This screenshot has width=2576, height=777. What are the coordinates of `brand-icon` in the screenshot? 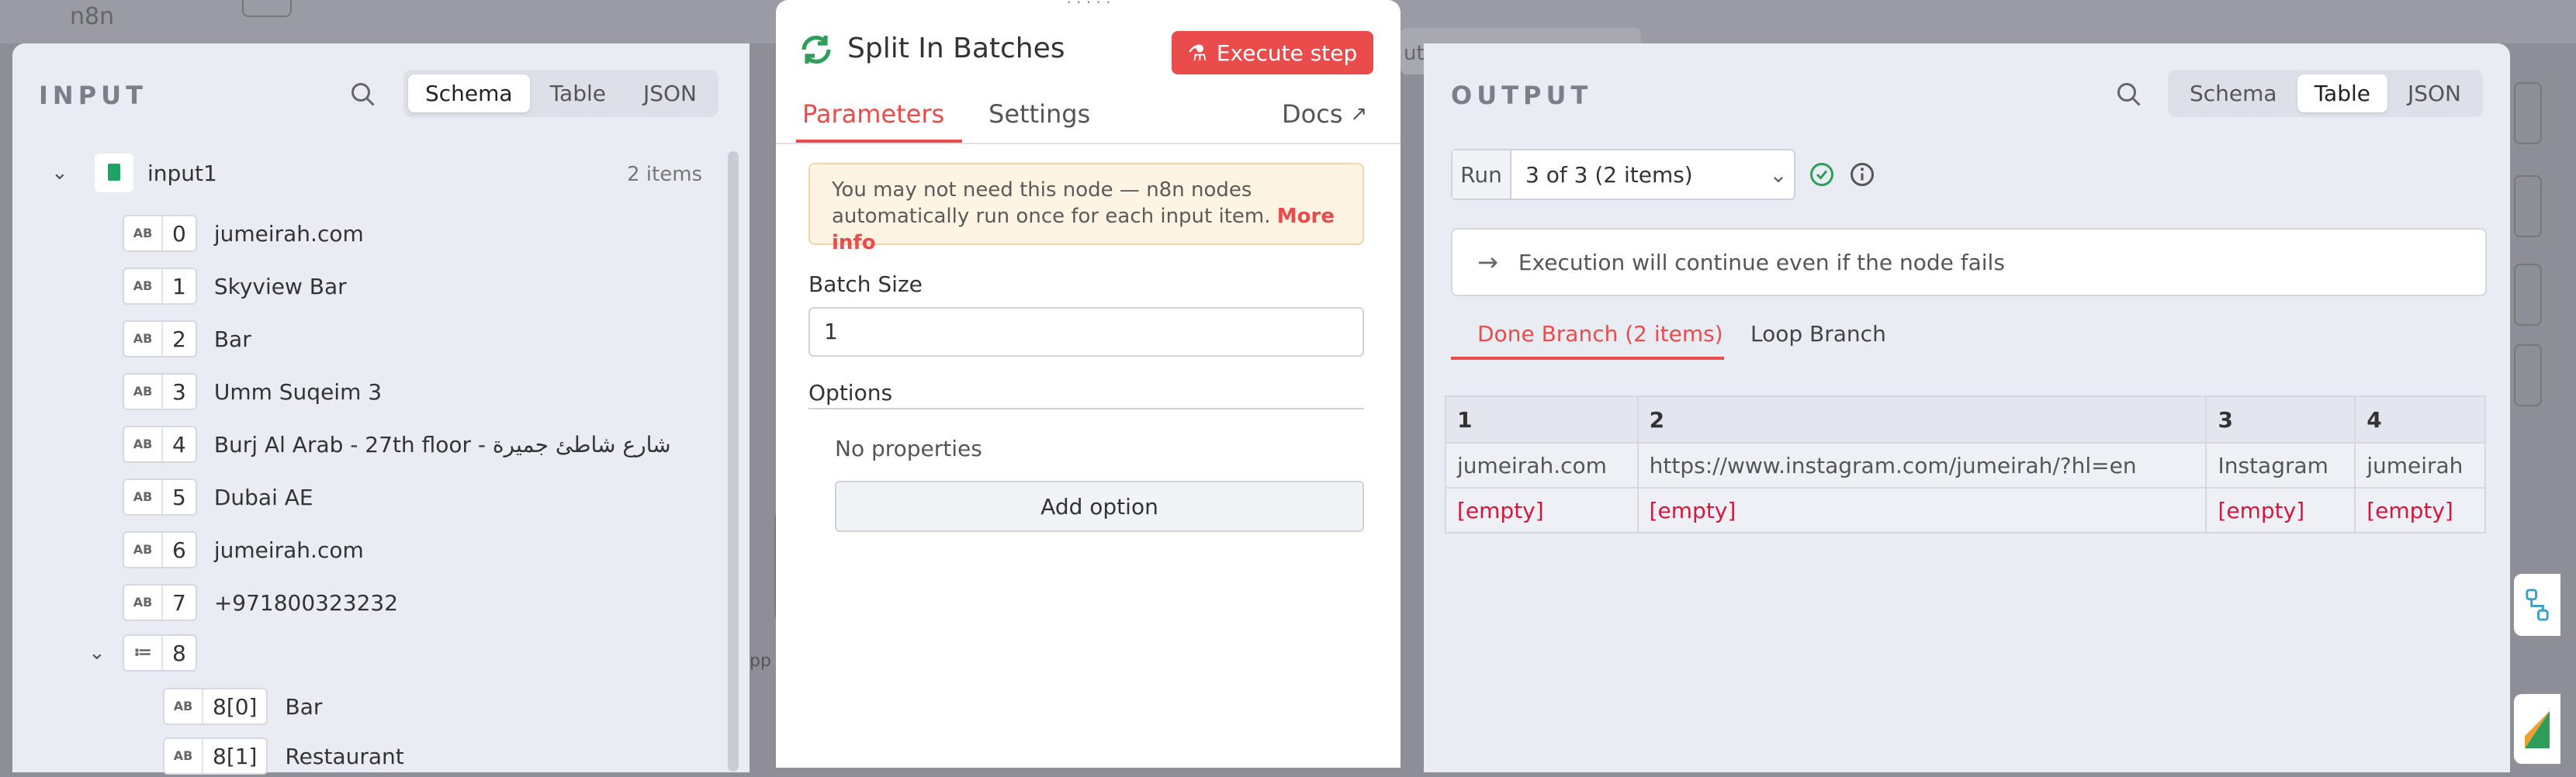 It's located at (2537, 729).